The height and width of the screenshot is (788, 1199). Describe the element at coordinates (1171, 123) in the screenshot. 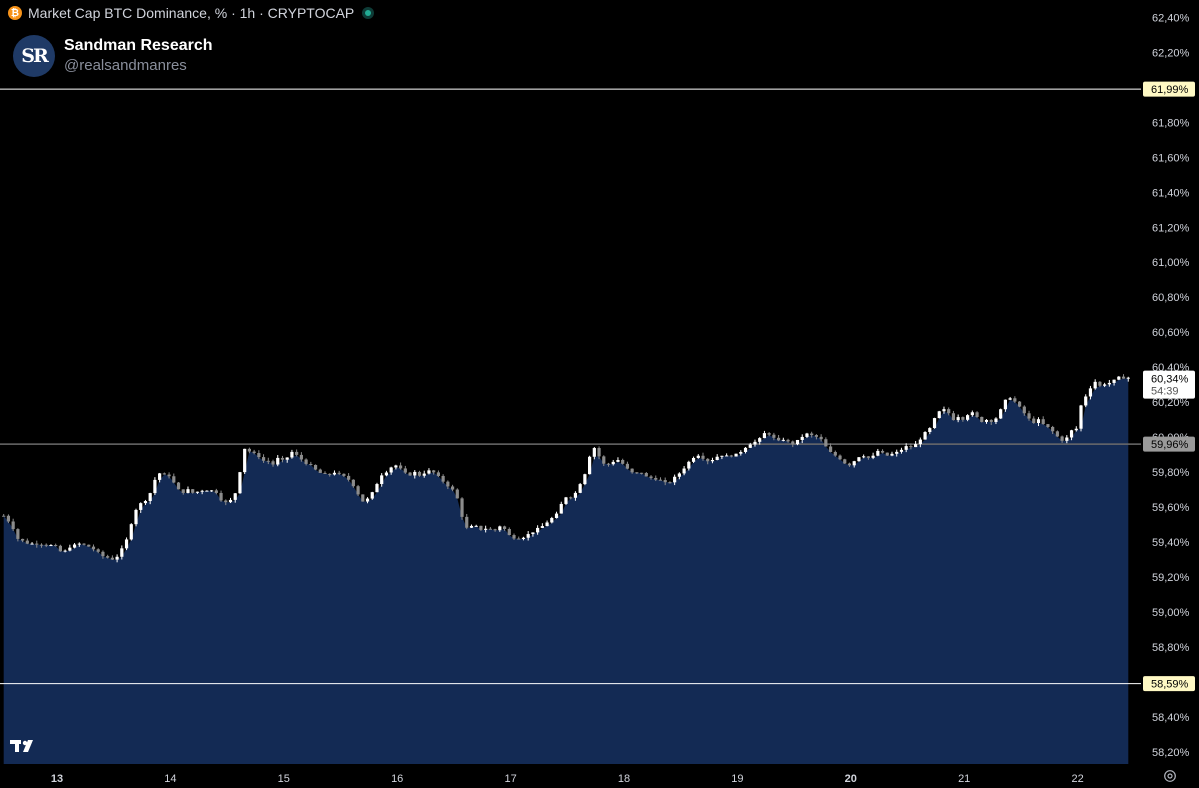

I see `price-tick-label: 61,80%` at that location.